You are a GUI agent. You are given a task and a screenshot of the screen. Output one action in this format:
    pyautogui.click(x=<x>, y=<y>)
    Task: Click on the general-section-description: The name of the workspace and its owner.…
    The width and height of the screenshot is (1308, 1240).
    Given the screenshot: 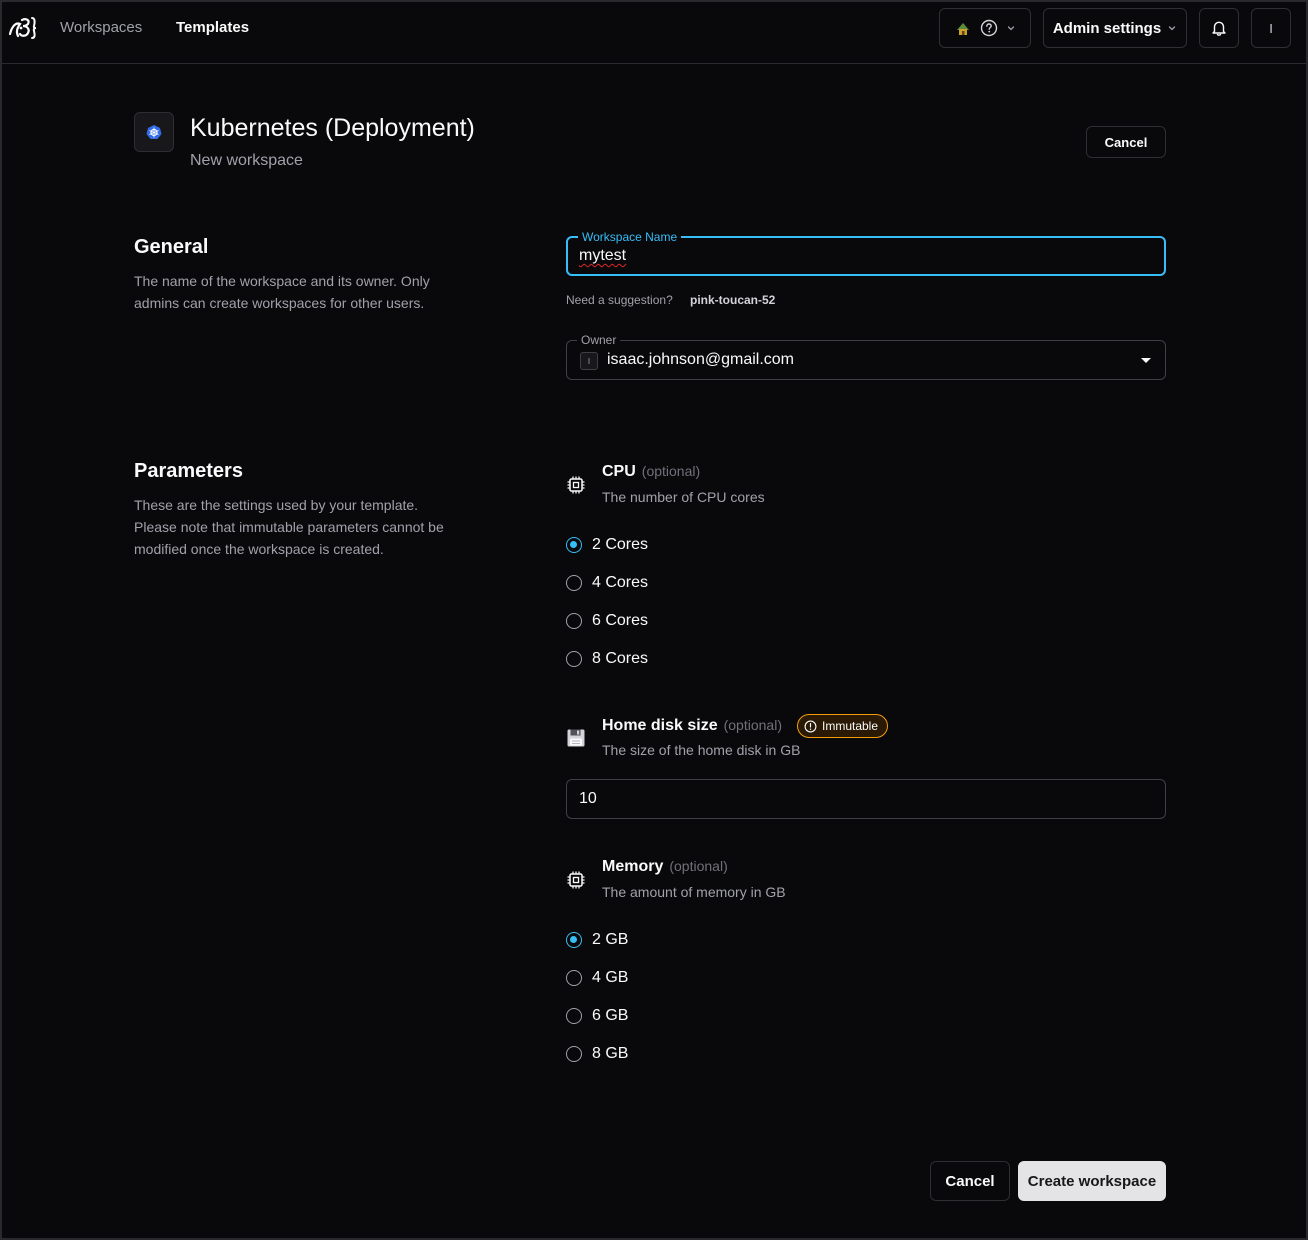 What is the action you would take?
    pyautogui.click(x=282, y=292)
    